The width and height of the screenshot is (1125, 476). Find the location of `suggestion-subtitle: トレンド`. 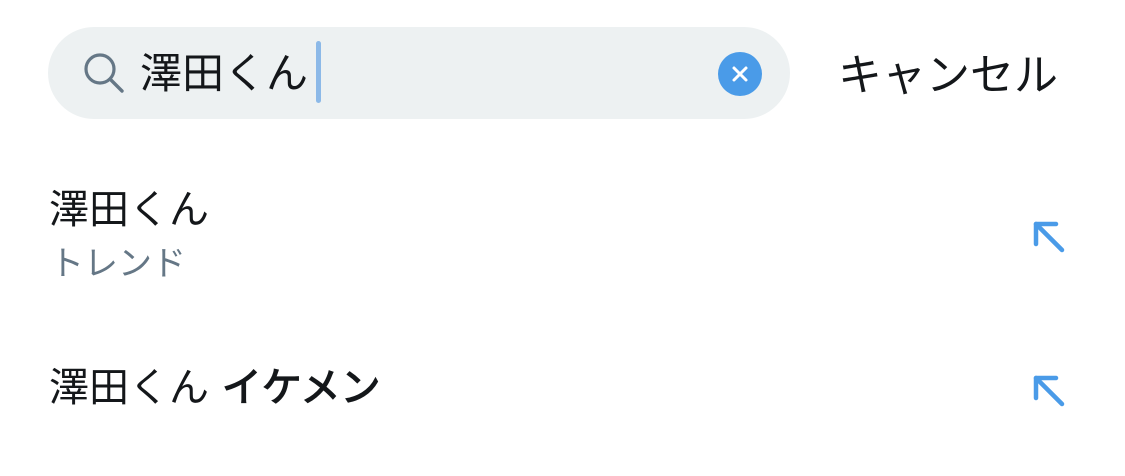

suggestion-subtitle: トレンド is located at coordinates (118, 264).